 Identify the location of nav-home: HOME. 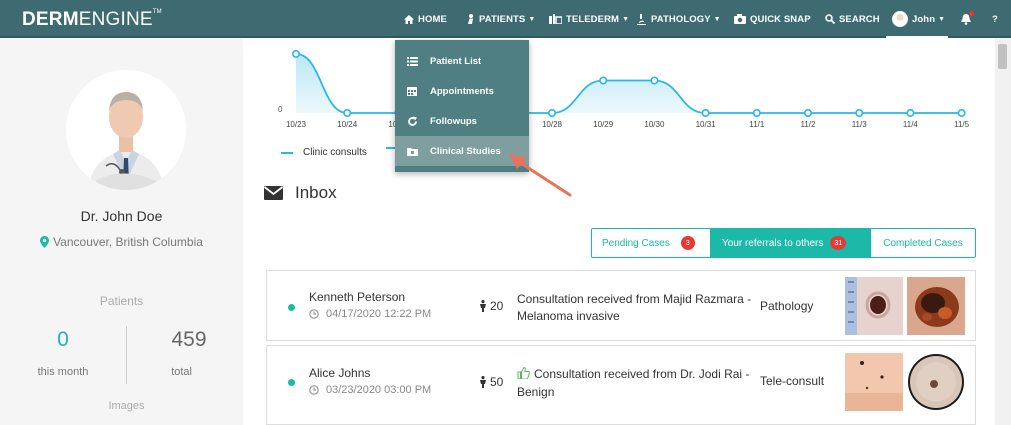
(425, 19).